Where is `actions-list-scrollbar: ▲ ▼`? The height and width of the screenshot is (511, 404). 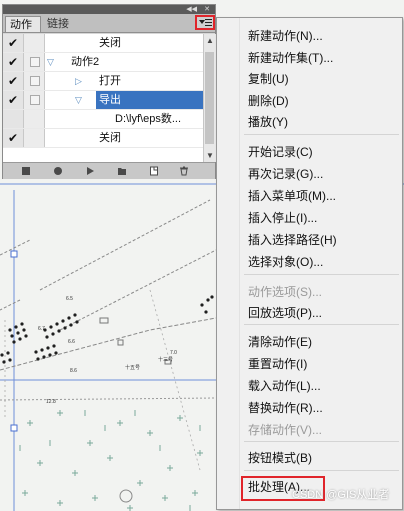 actions-list-scrollbar: ▲ ▼ is located at coordinates (209, 98).